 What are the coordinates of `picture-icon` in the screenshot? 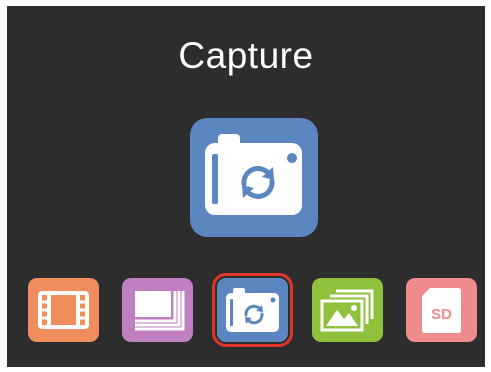 It's located at (347, 310).